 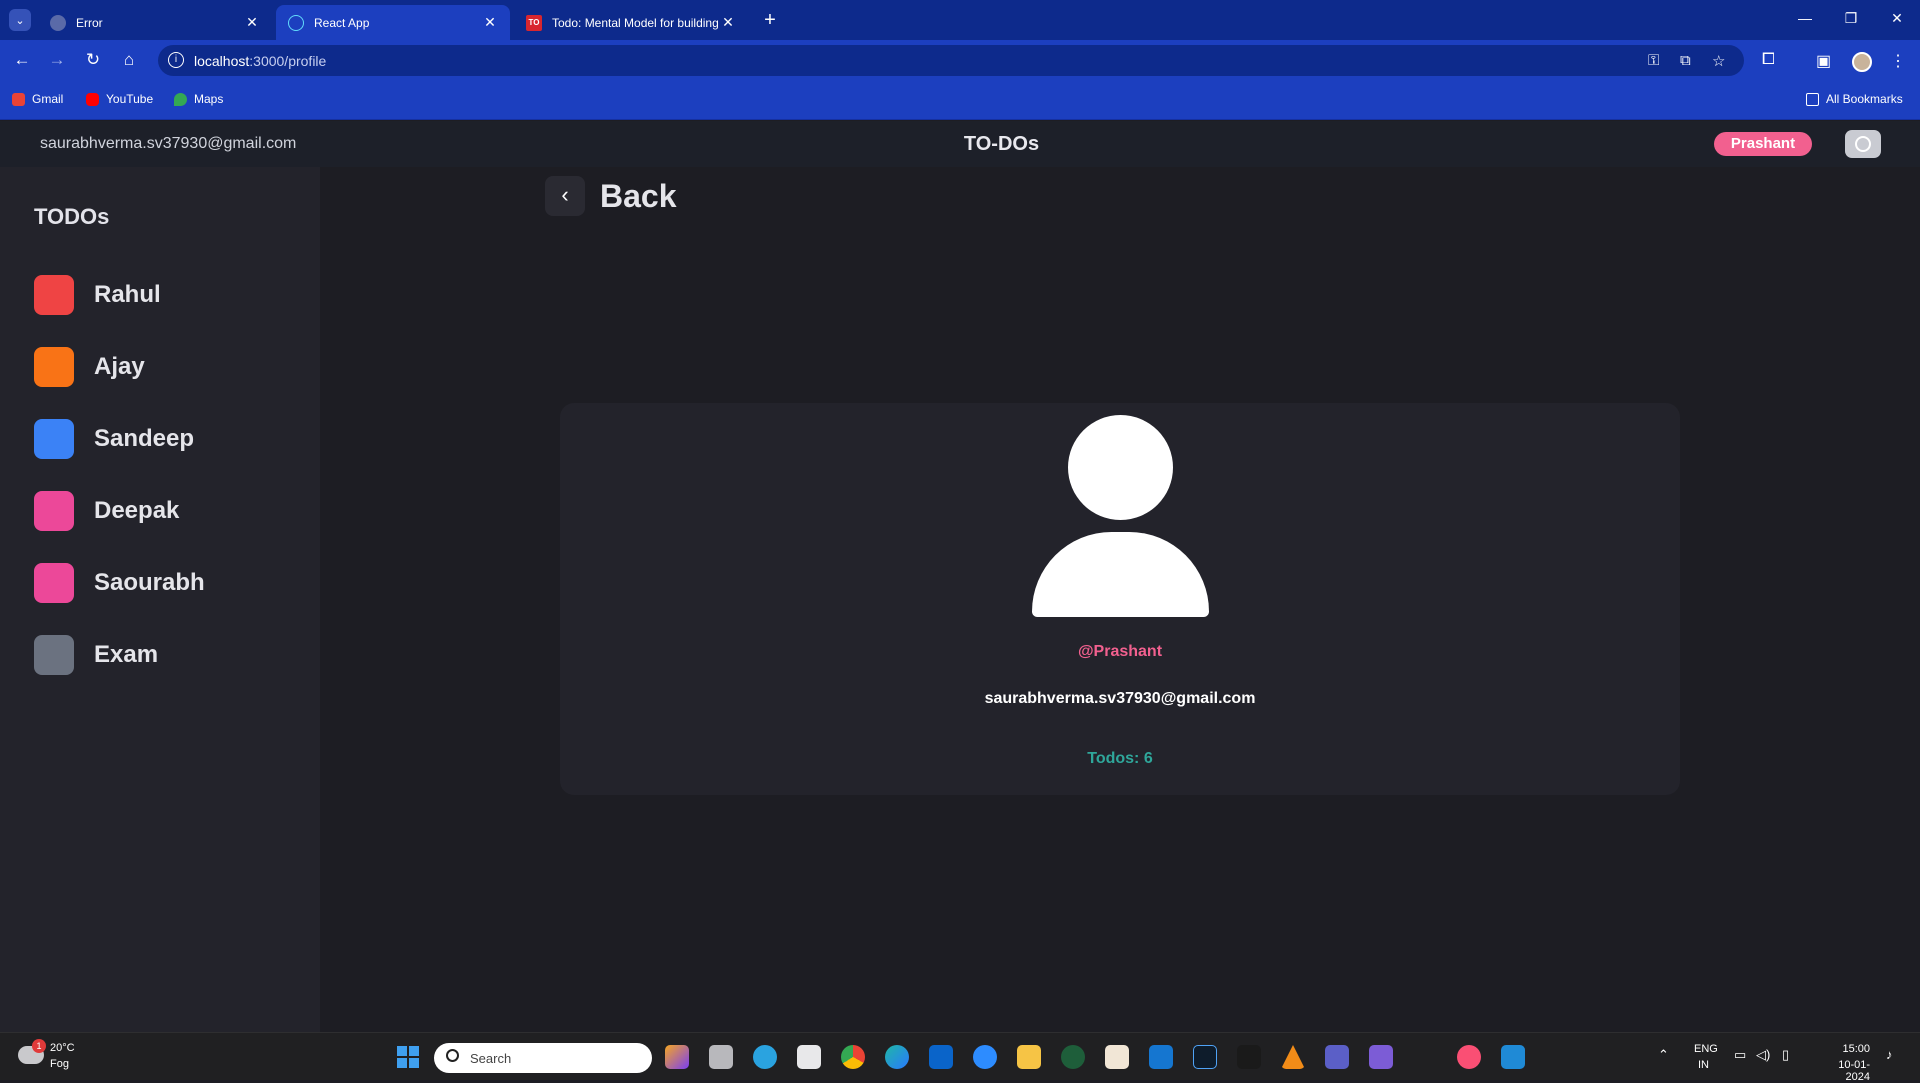 What do you see at coordinates (853, 1057) in the screenshot?
I see `chrome-icon` at bounding box center [853, 1057].